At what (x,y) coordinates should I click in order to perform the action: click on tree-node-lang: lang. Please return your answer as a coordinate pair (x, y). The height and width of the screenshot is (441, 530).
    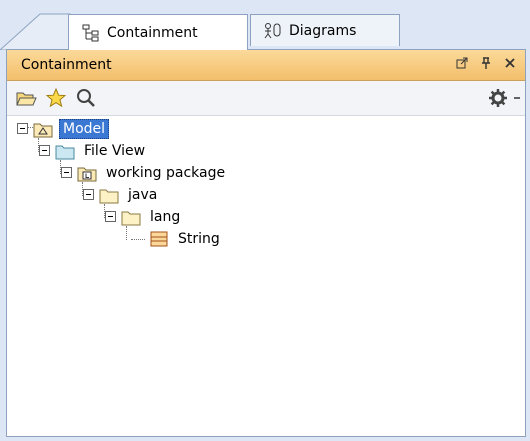
    Looking at the image, I should click on (144, 217).